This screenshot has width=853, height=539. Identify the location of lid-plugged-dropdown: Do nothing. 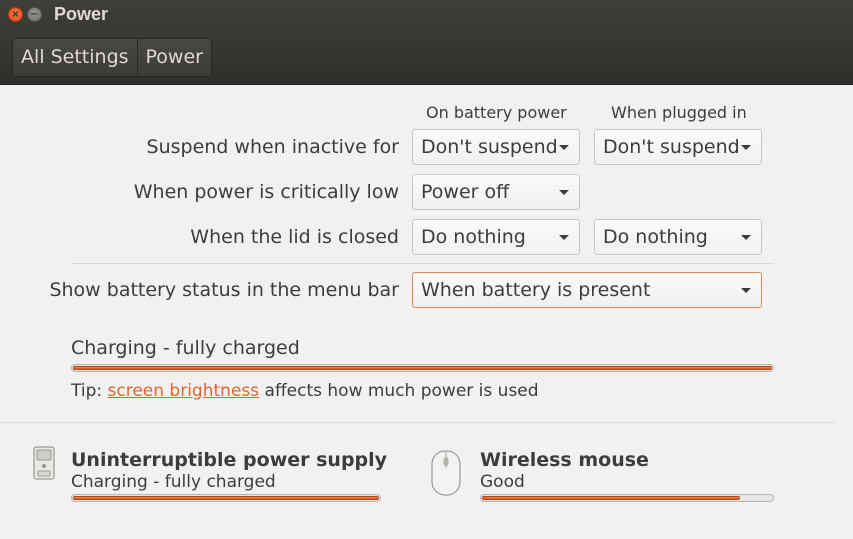
(678, 237).